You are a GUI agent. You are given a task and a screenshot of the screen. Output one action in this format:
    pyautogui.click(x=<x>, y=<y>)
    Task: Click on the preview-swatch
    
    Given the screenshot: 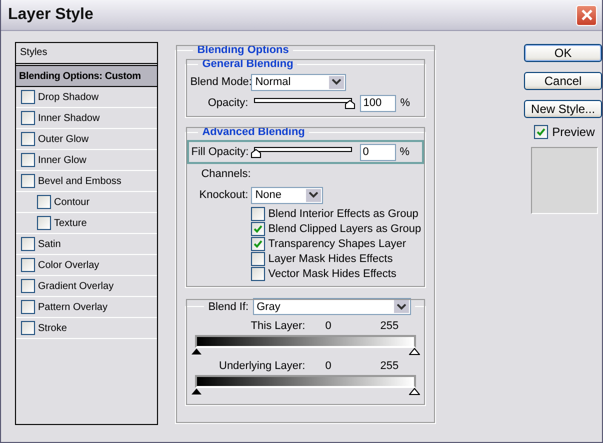 What is the action you would take?
    pyautogui.click(x=564, y=180)
    